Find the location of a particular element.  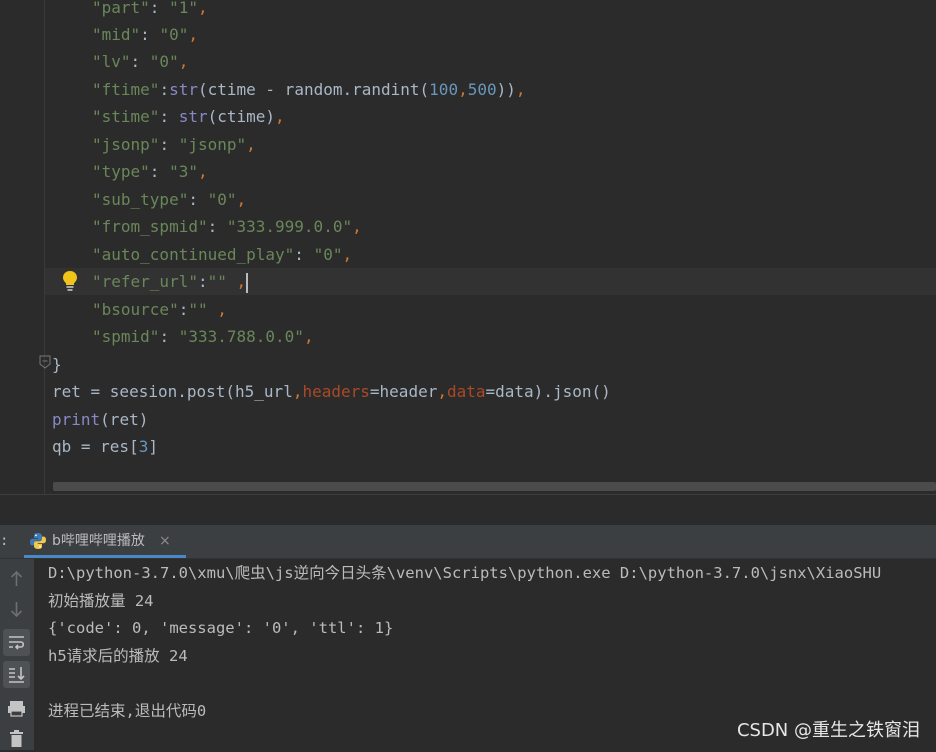

arrow-up-icon is located at coordinates (16, 578).